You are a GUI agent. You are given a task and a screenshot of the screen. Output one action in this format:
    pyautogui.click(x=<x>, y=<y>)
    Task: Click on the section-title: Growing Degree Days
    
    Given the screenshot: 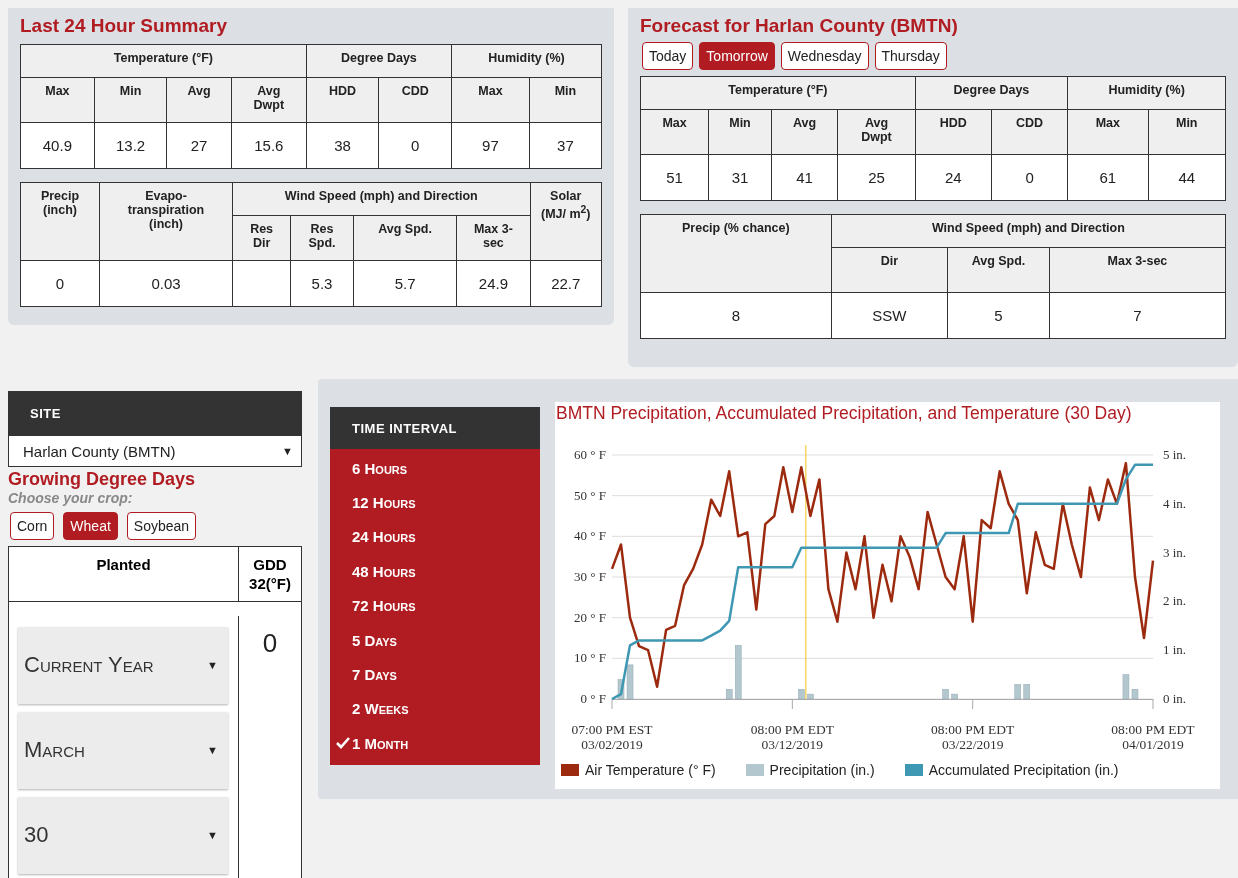 What is the action you would take?
    pyautogui.click(x=102, y=479)
    